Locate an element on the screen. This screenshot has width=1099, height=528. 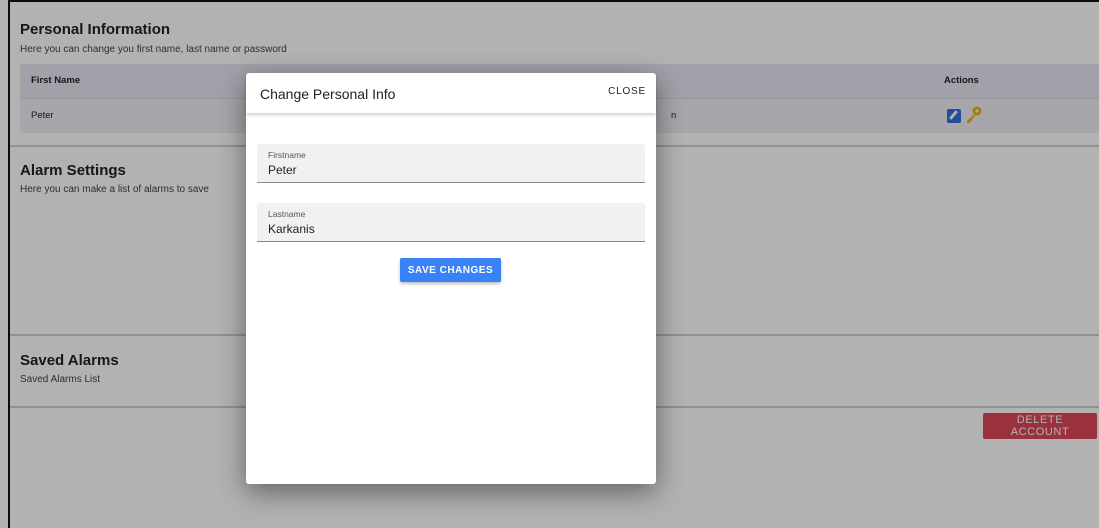
dialog-header: Change Personal Info CLOSE is located at coordinates (451, 93).